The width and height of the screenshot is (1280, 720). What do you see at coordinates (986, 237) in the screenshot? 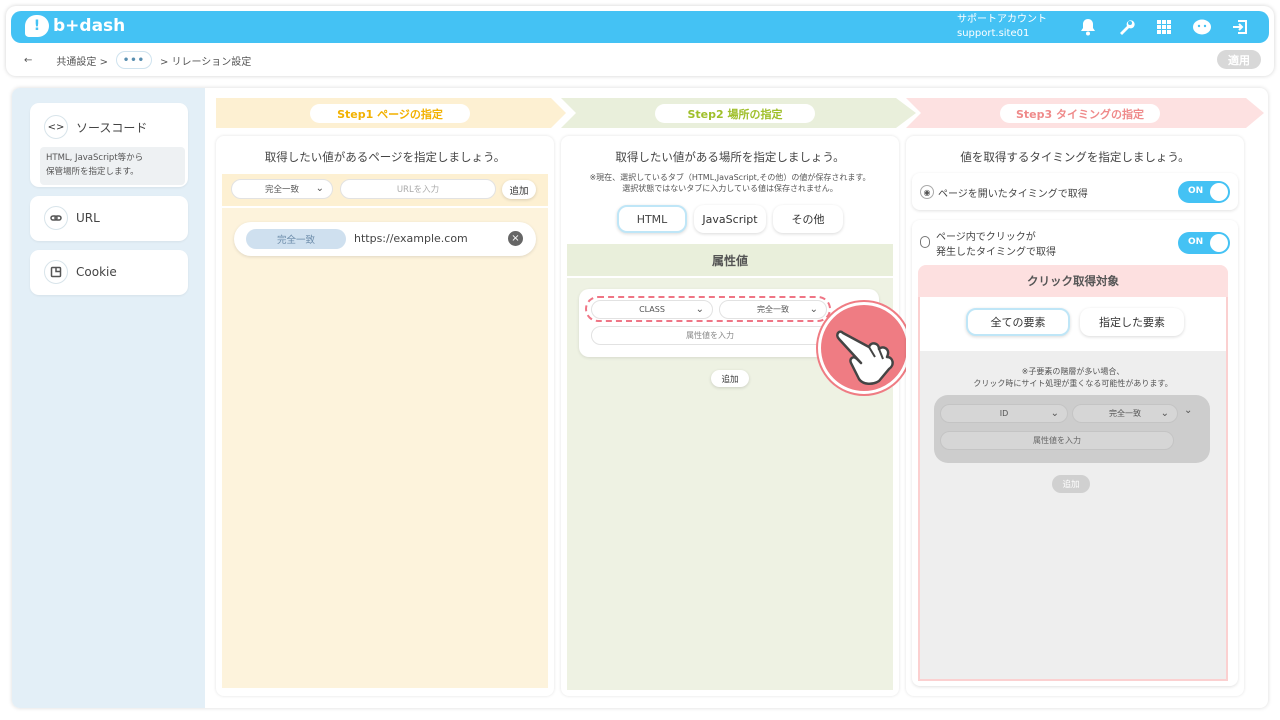
I see `option-label-line: ページ内でクリックが` at bounding box center [986, 237].